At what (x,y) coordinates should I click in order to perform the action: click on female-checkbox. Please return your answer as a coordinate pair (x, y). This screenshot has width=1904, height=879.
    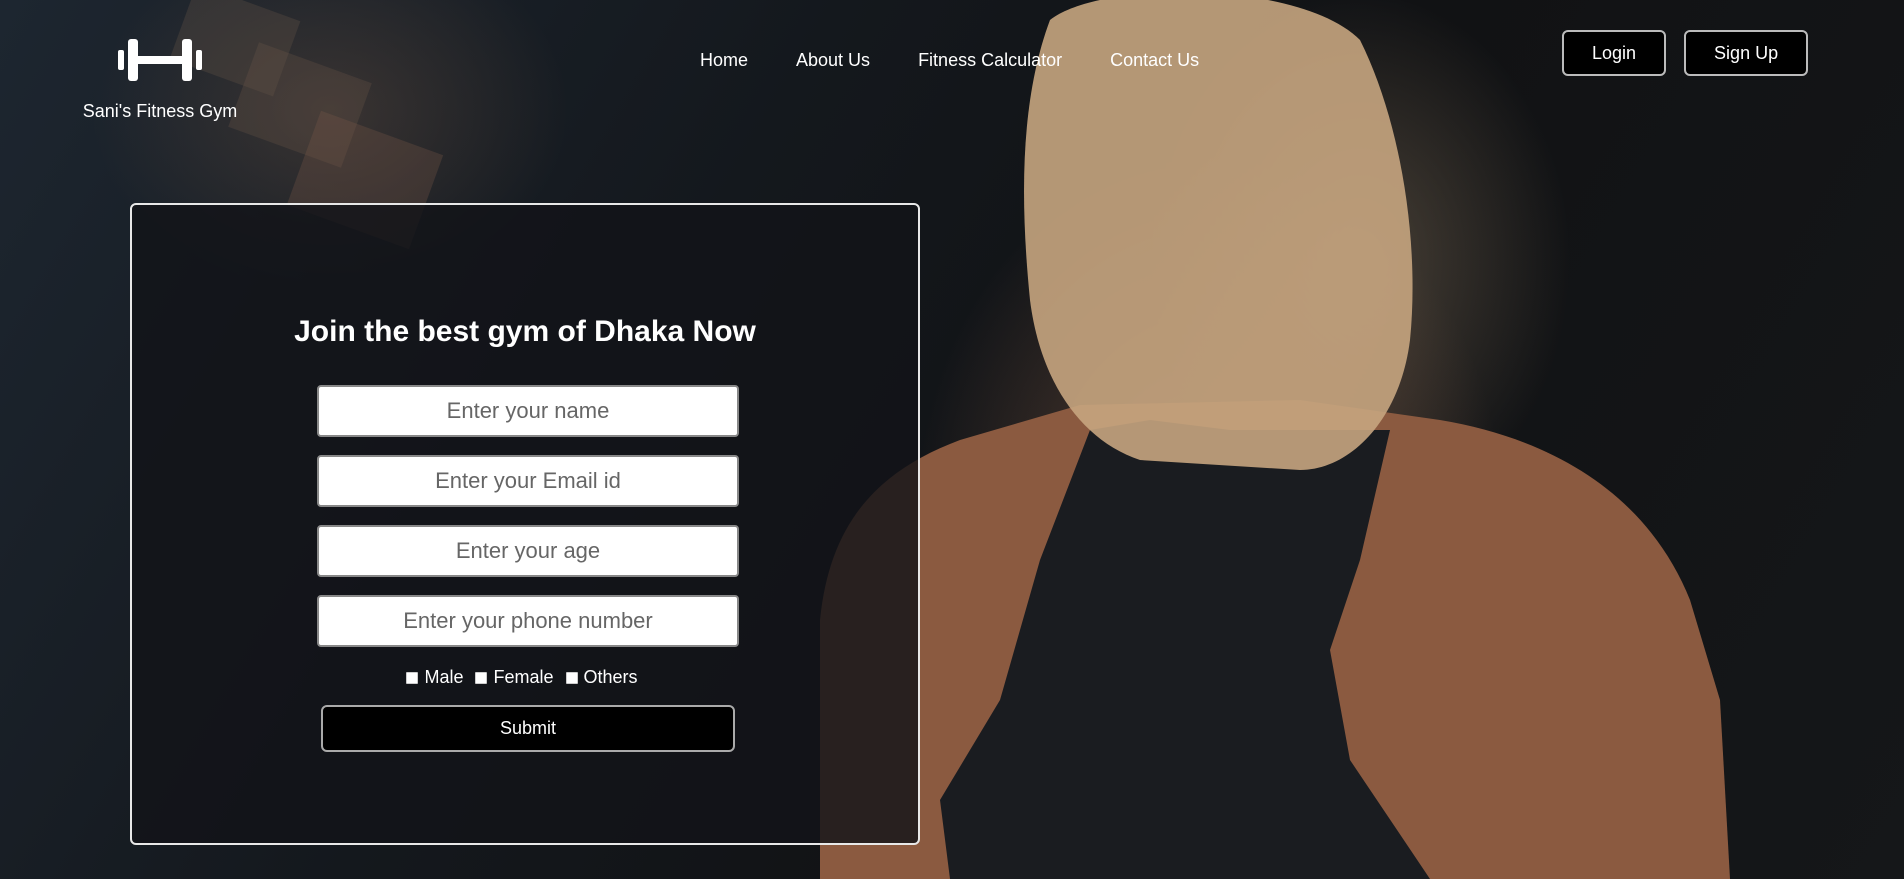
    Looking at the image, I should click on (481, 677).